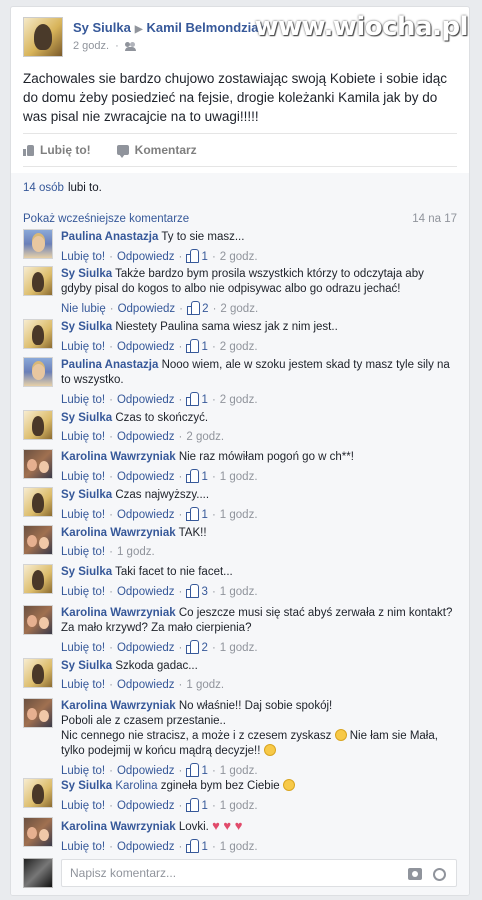 The height and width of the screenshot is (900, 482). Describe the element at coordinates (220, 786) in the screenshot. I see `comment-message: zgineła bym bez Ciebie` at that location.